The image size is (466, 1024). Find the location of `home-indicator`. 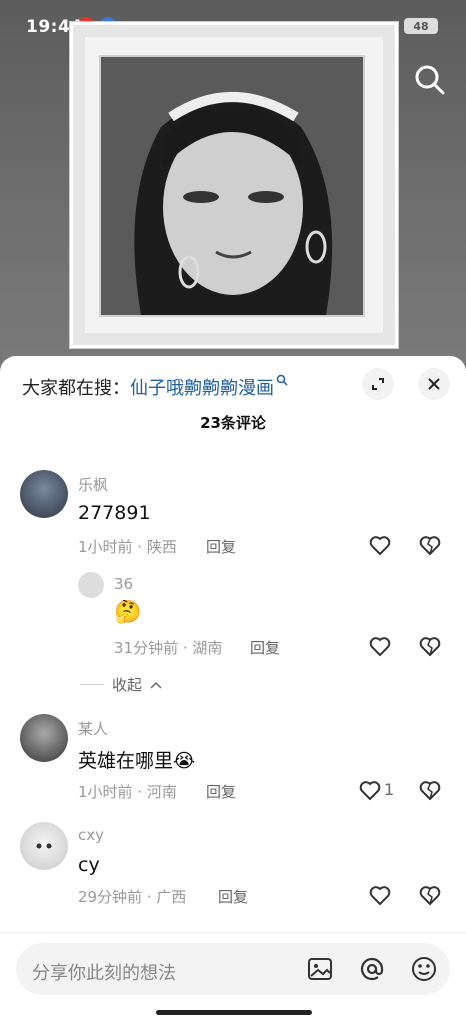

home-indicator is located at coordinates (234, 1012).